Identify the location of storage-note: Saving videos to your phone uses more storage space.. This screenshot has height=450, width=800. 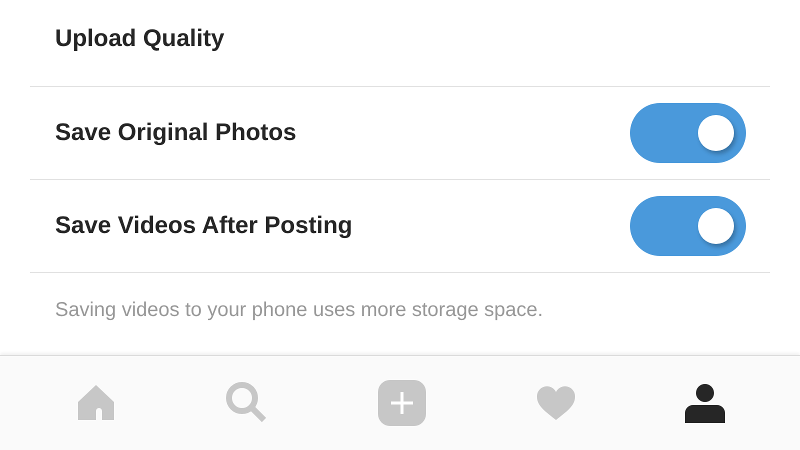
(299, 310).